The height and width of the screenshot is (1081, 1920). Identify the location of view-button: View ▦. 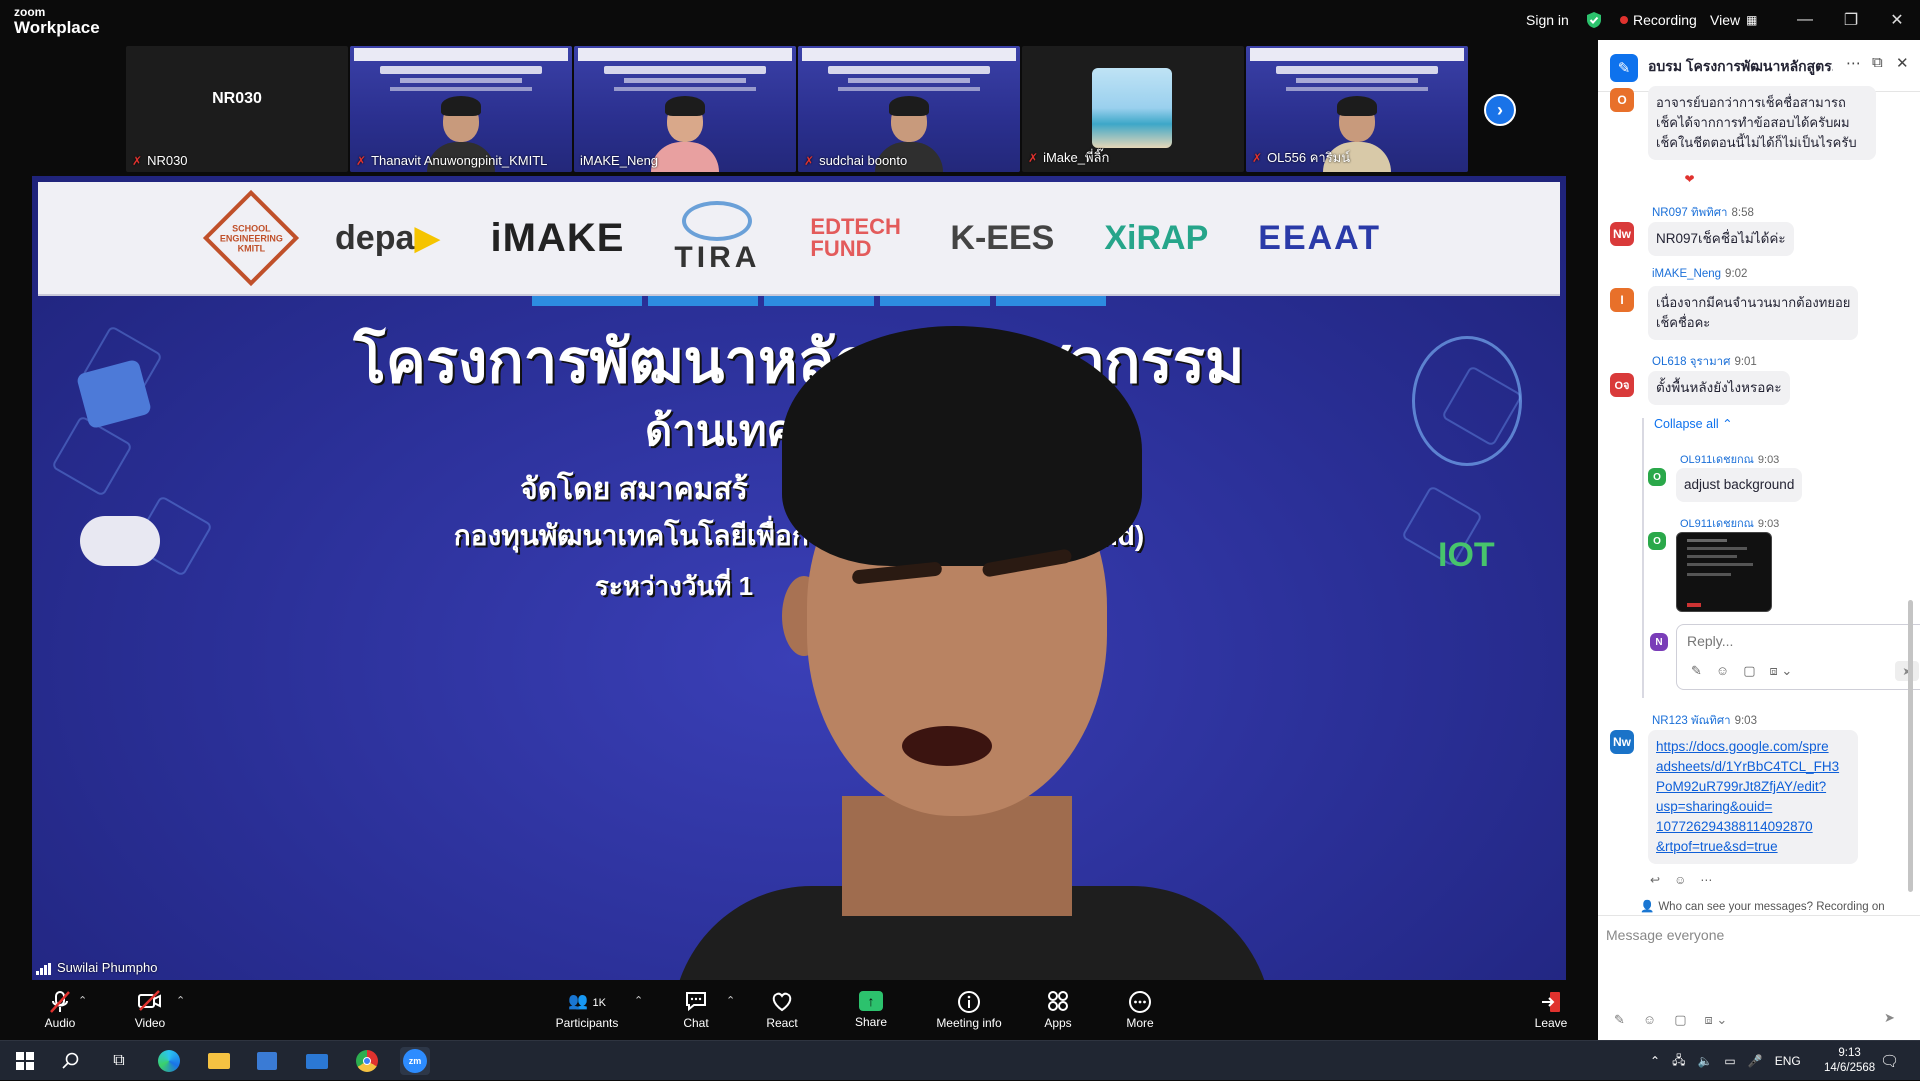
(1733, 20).